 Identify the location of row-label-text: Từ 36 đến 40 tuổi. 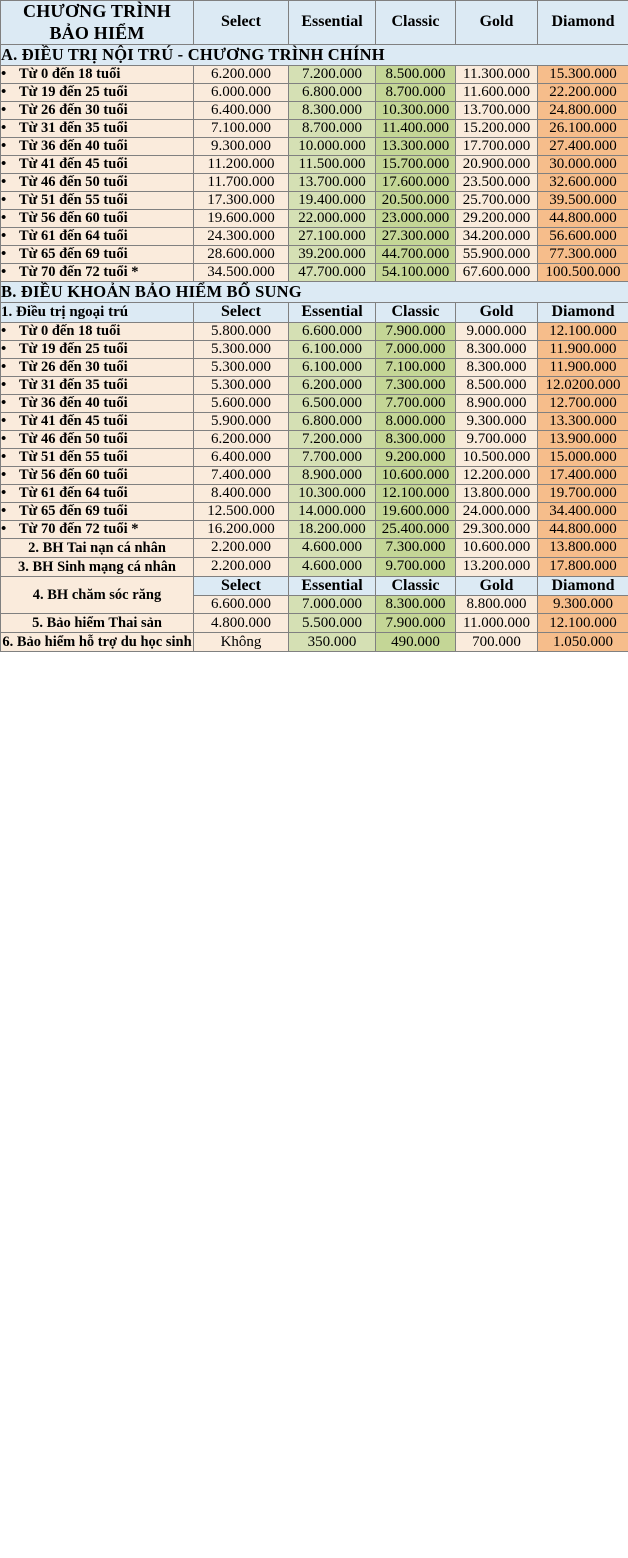
(73, 402).